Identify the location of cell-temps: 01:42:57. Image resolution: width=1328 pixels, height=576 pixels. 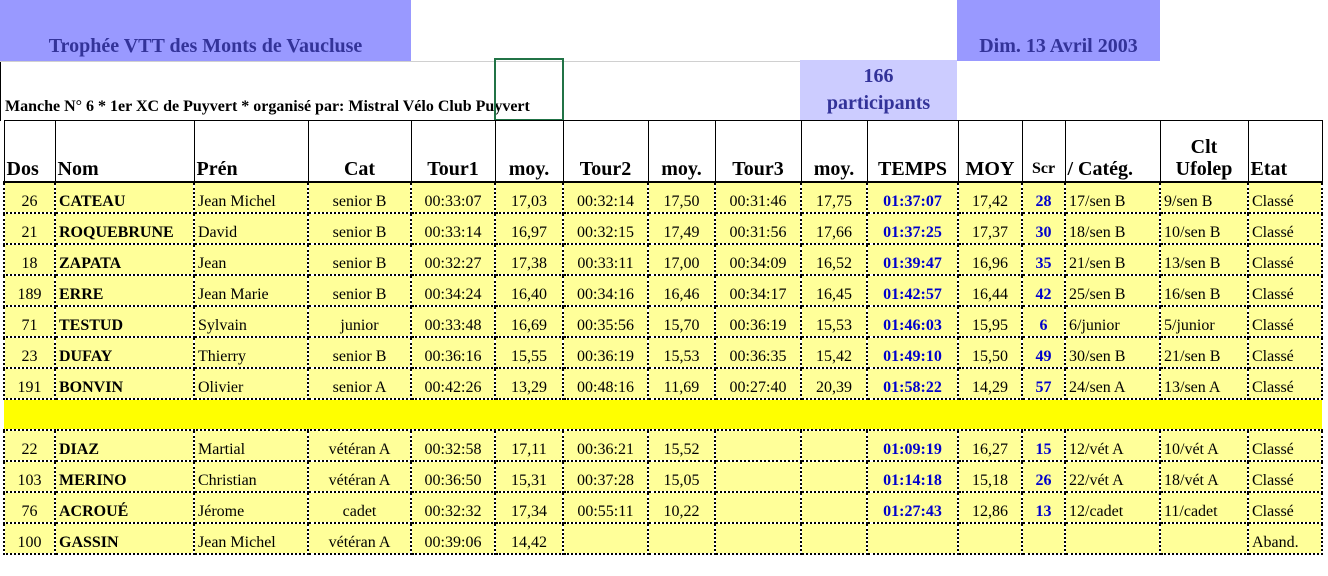
(912, 291).